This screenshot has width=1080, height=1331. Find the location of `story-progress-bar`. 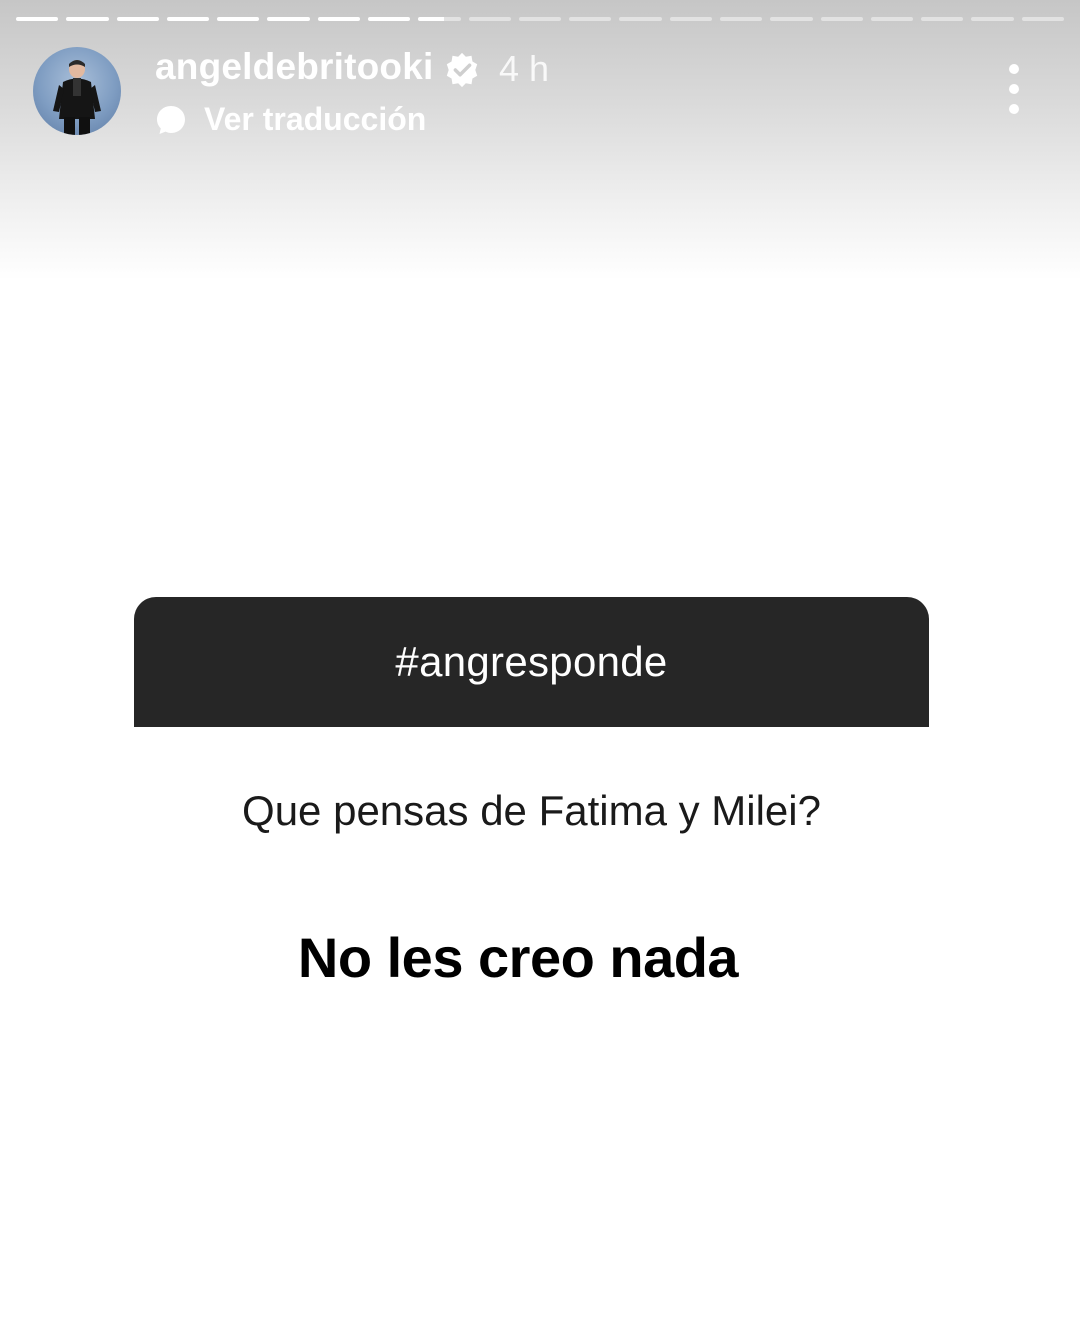

story-progress-bar is located at coordinates (540, 19).